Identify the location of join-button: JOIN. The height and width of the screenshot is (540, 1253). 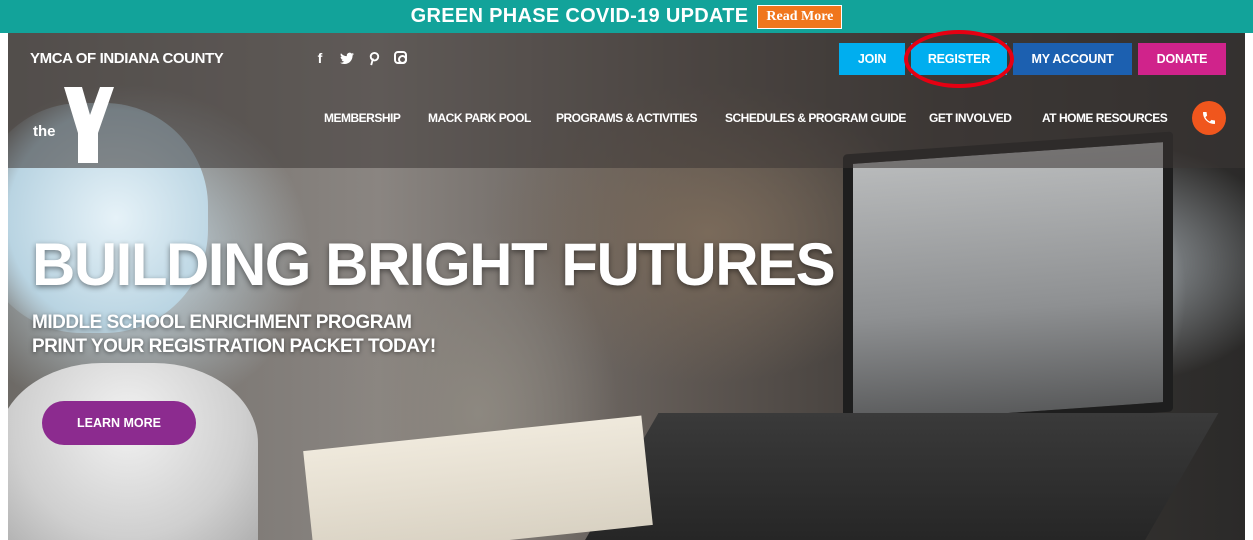
(872, 59).